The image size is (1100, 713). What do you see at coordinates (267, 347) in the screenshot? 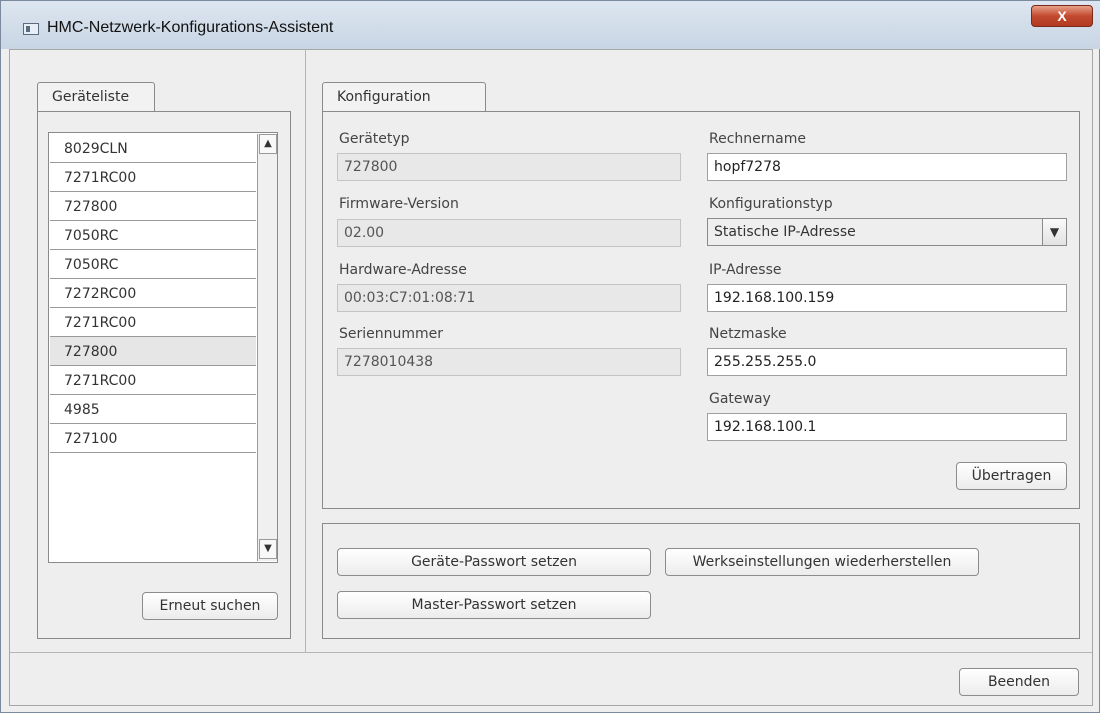
I see `device-list-scrollbar: ▲ ▼` at bounding box center [267, 347].